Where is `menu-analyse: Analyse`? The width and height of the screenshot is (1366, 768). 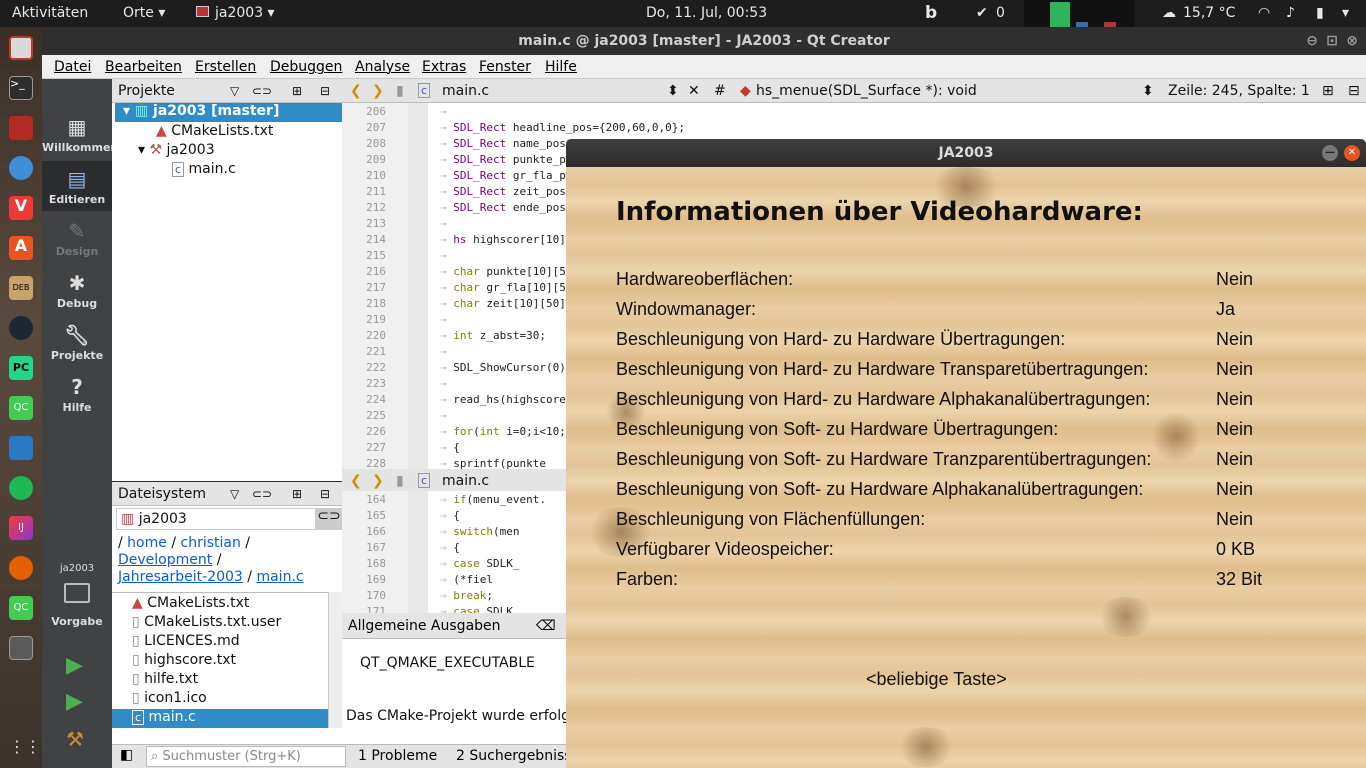 menu-analyse: Analyse is located at coordinates (382, 67).